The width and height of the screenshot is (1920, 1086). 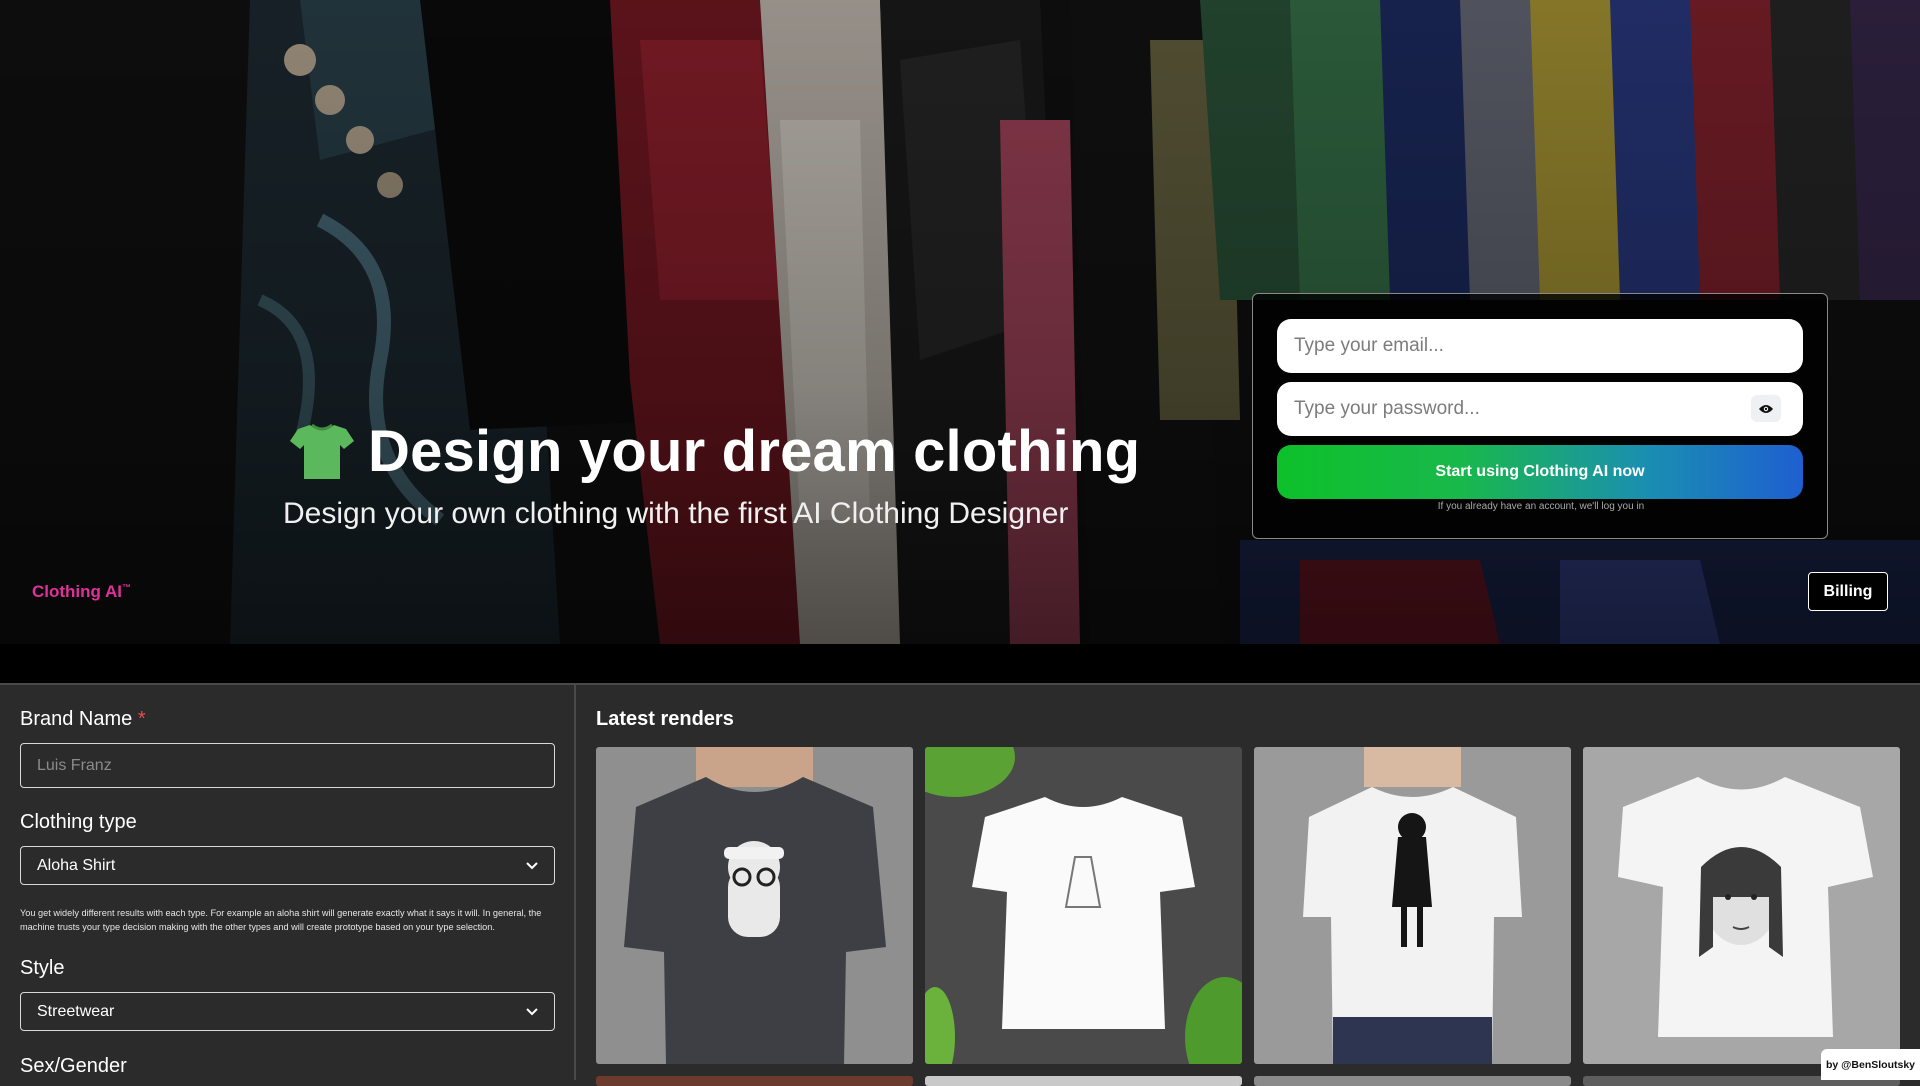 I want to click on render-image-model-white-tee, so click(x=1412, y=905).